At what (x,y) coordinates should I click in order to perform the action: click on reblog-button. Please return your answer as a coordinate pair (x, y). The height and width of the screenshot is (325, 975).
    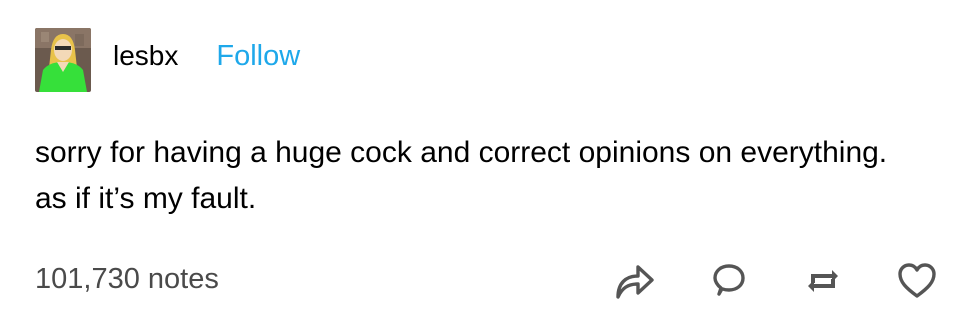
    Looking at the image, I should click on (823, 281).